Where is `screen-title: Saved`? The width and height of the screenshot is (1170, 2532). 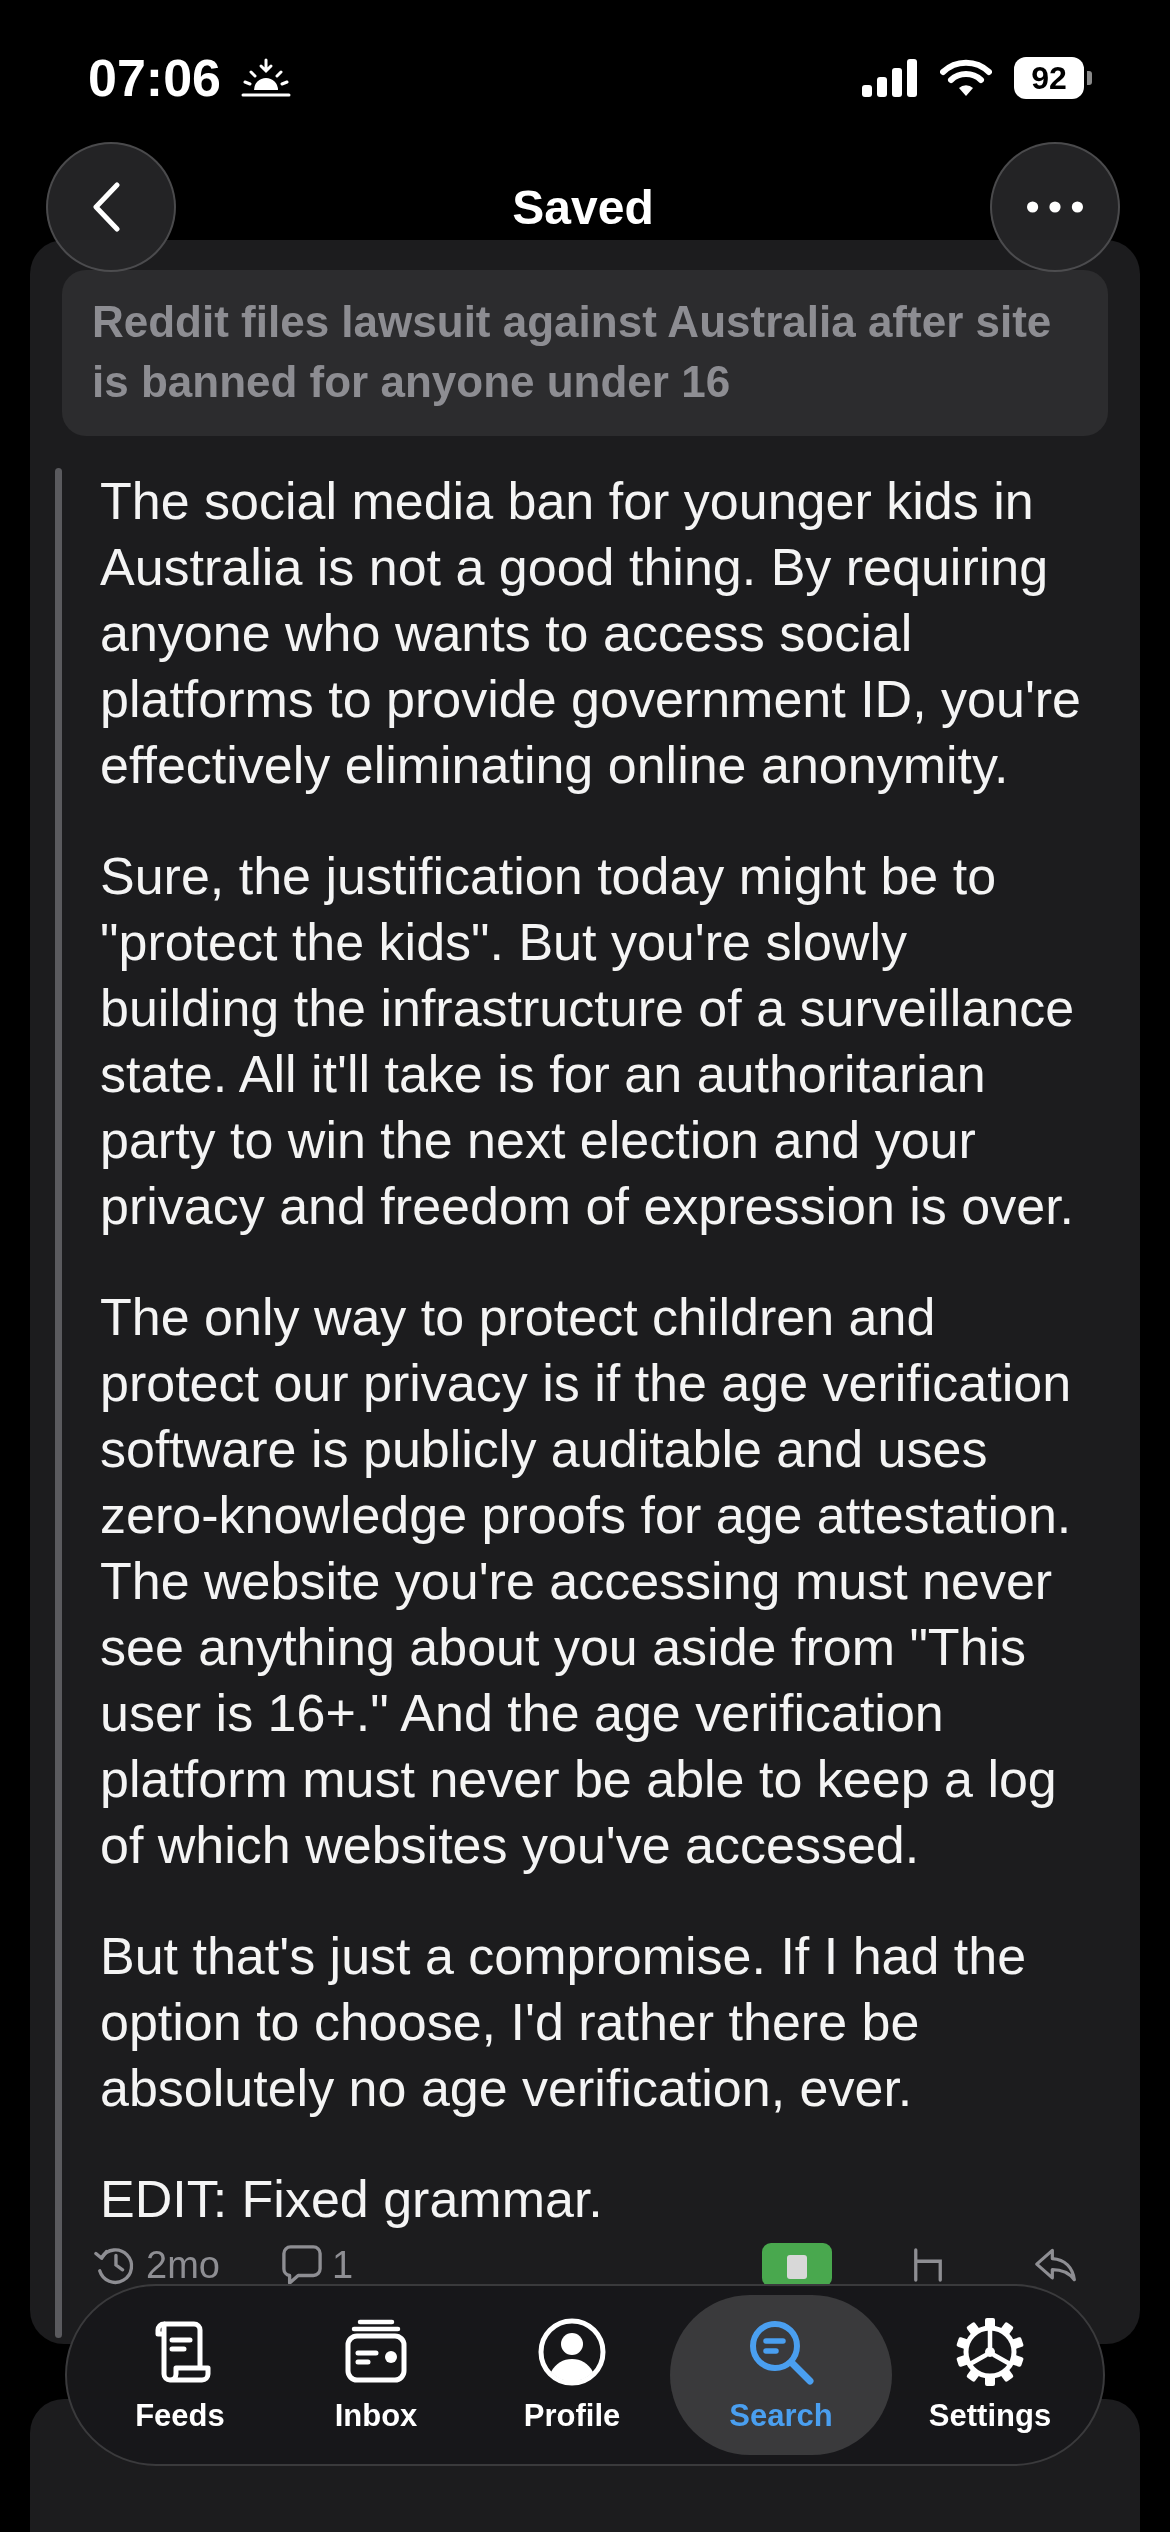
screen-title: Saved is located at coordinates (583, 207).